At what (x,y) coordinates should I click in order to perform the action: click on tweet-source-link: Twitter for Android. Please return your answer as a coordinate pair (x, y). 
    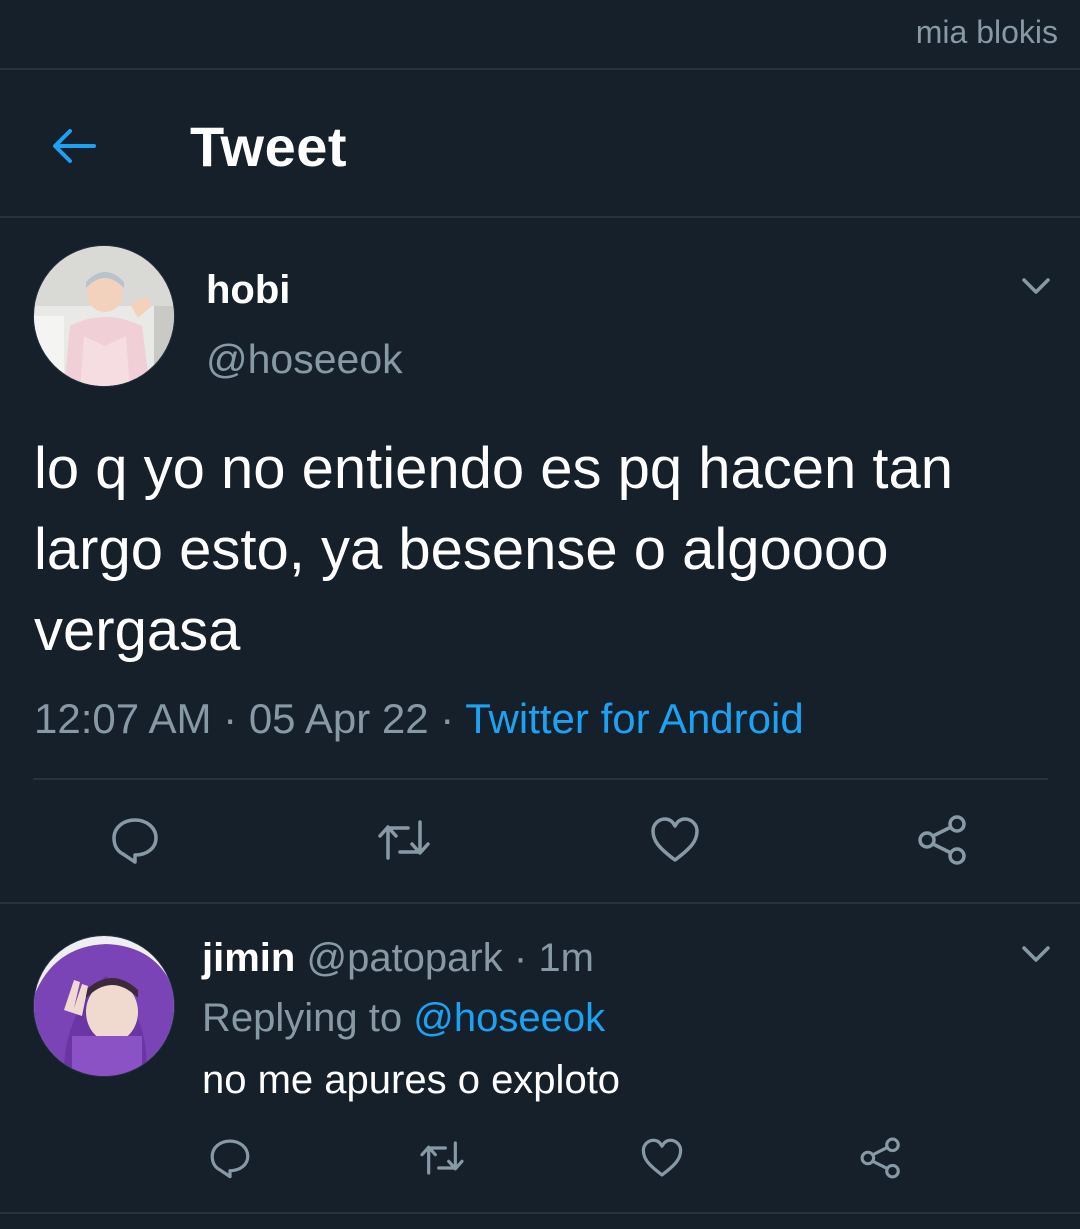
    Looking at the image, I should click on (634, 718).